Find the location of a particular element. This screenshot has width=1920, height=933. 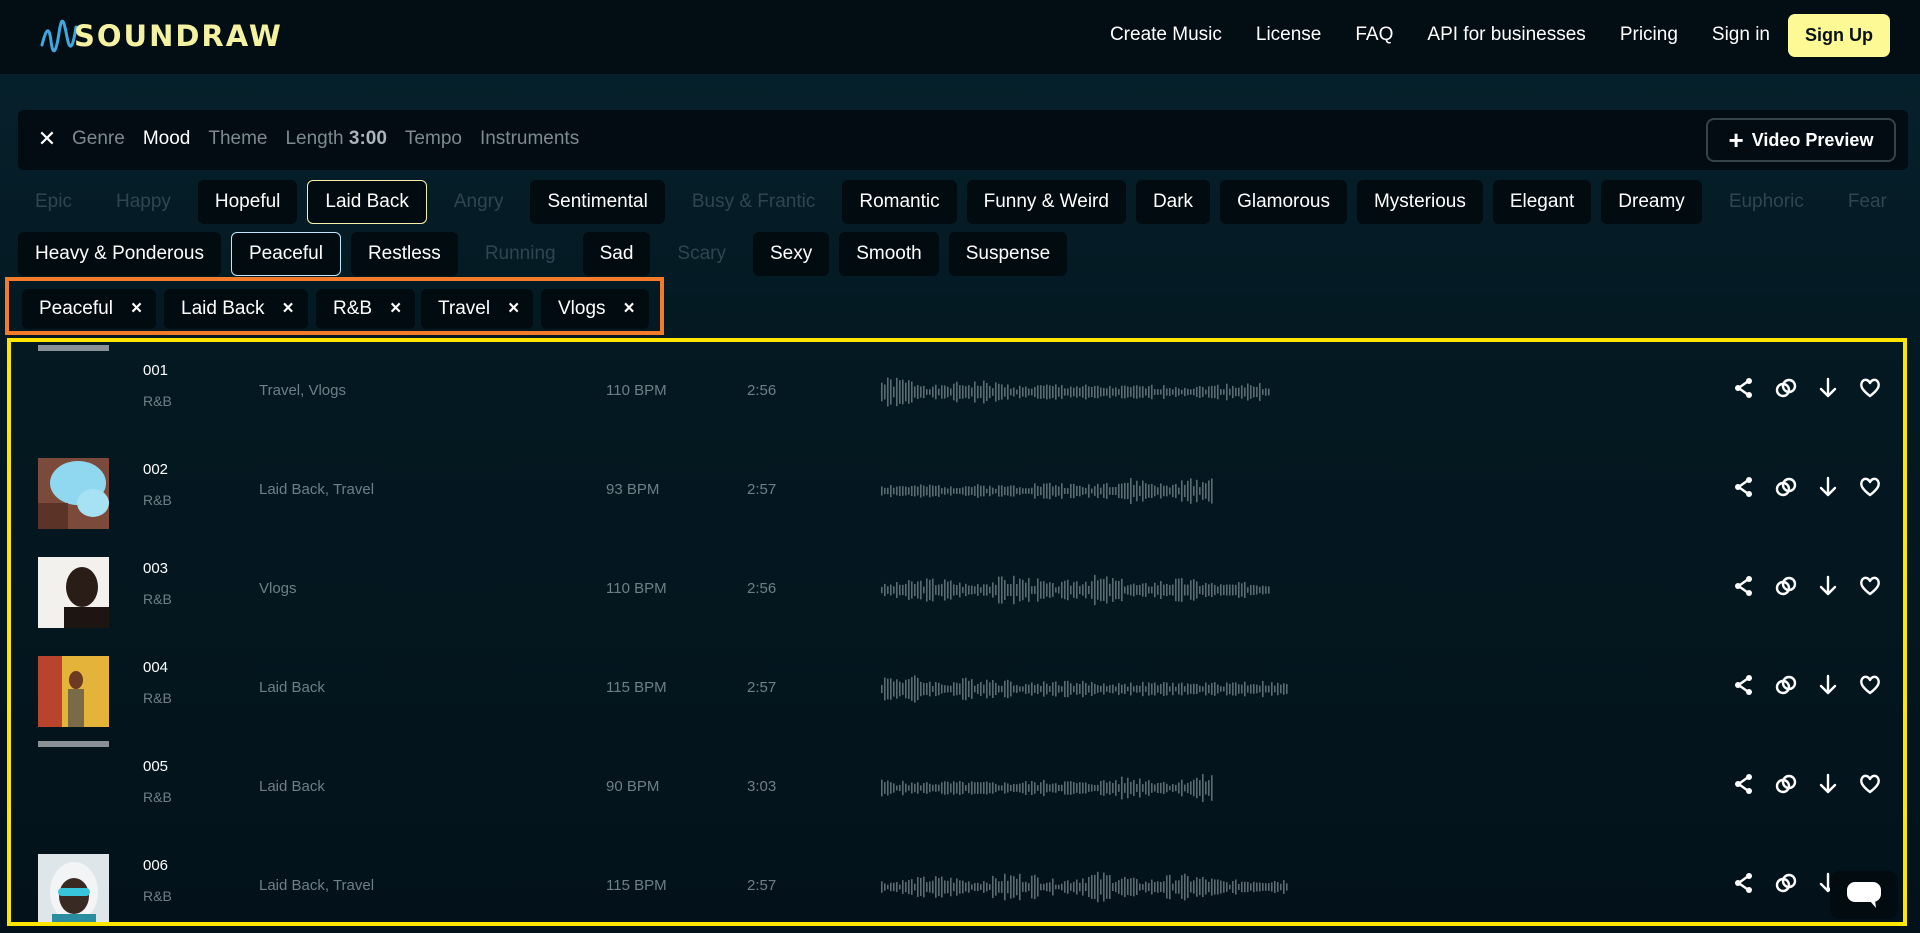

track-row: 006 R&B Laid Back, Travel 115 BPM 2:57 is located at coordinates (957, 879).